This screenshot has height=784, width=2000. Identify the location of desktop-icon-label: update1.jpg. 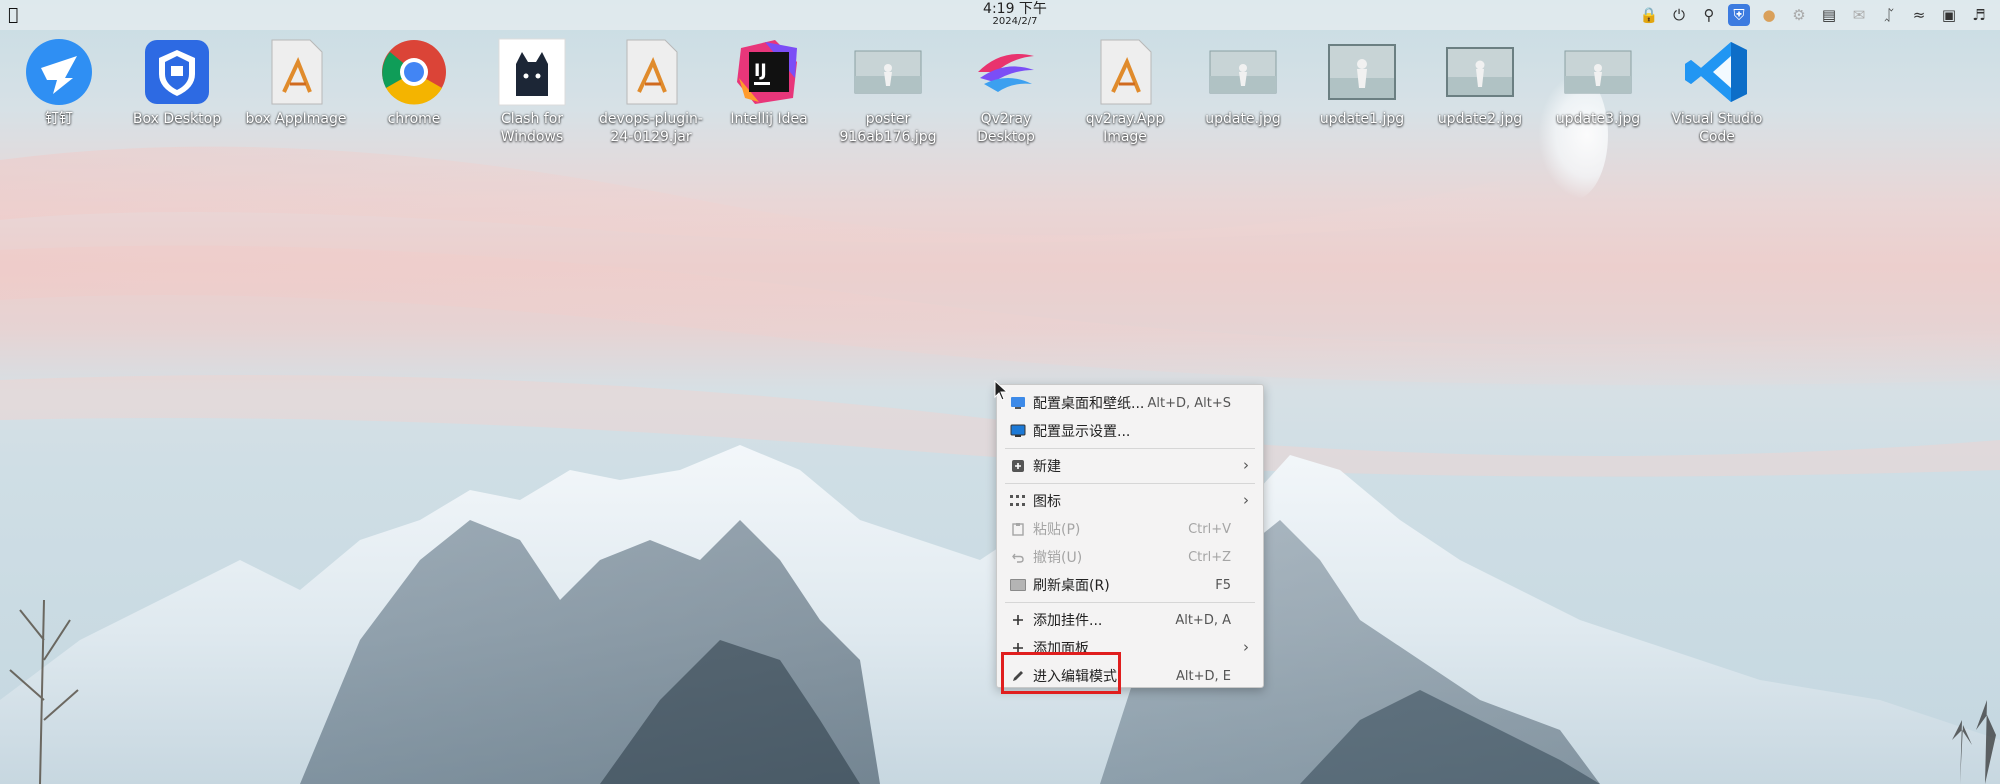
(1362, 119).